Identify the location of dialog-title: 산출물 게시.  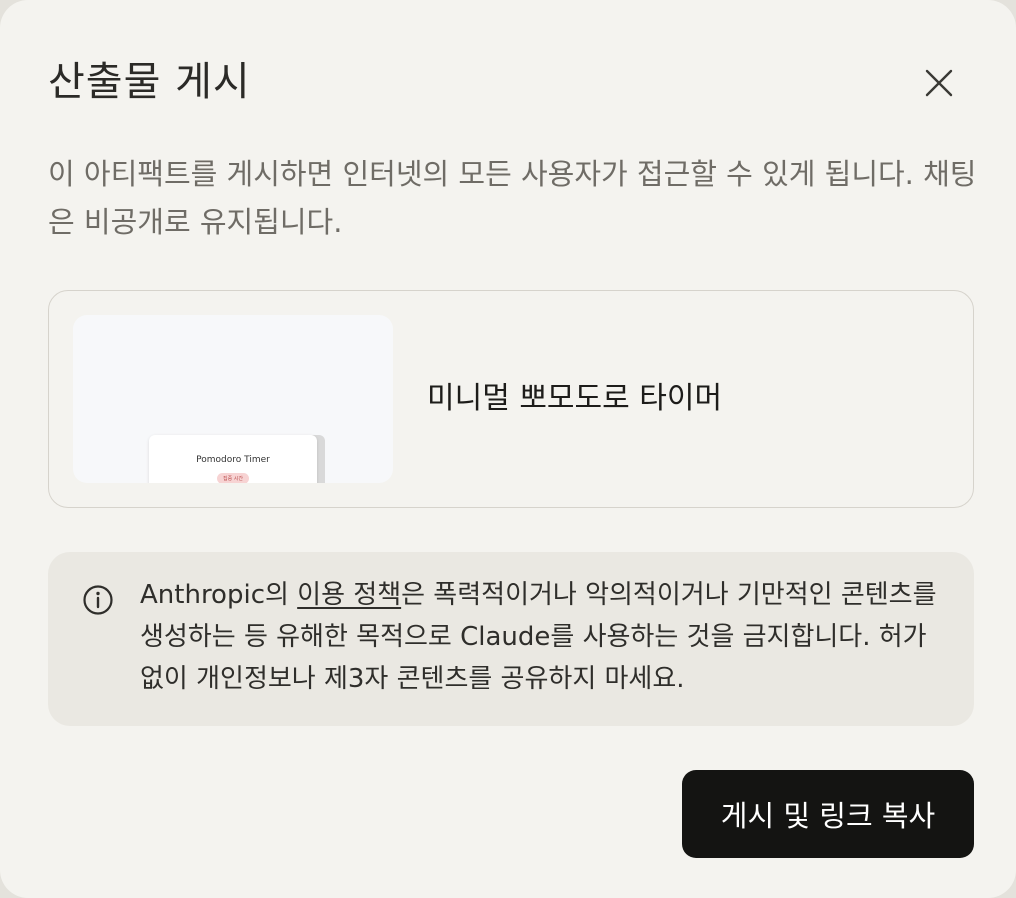
(149, 82).